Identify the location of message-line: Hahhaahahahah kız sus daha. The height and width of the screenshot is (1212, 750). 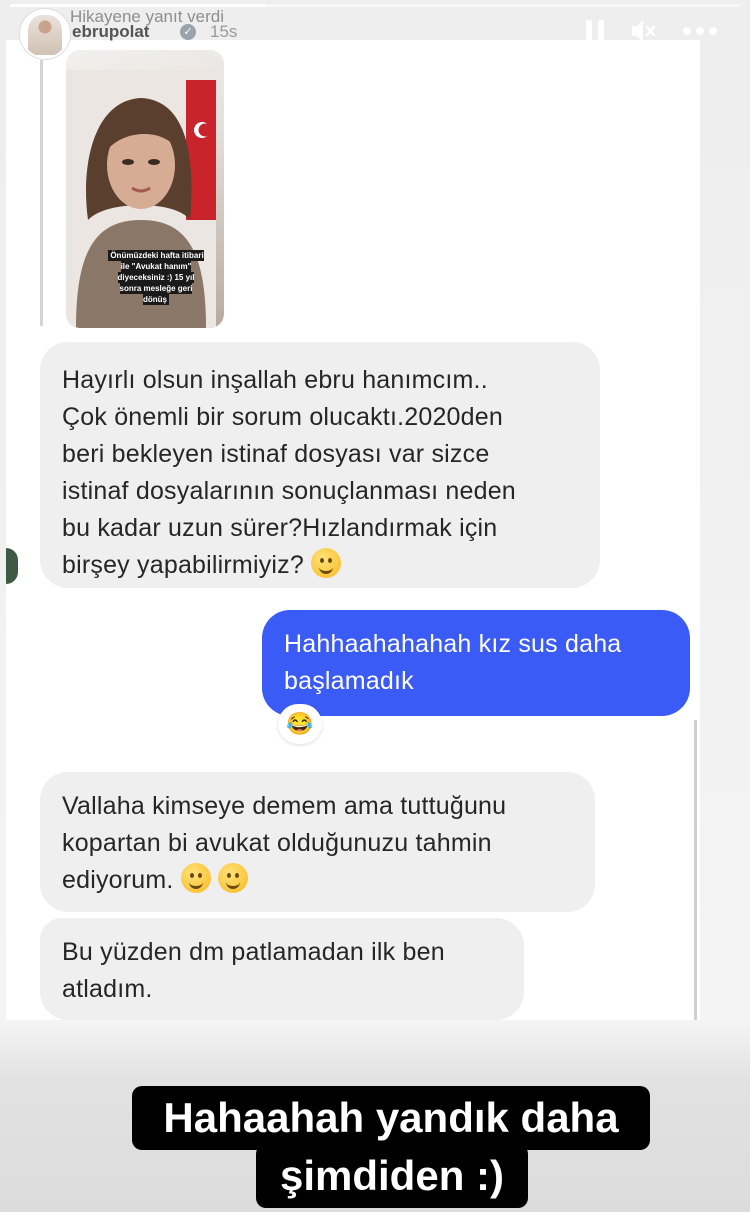
(453, 644).